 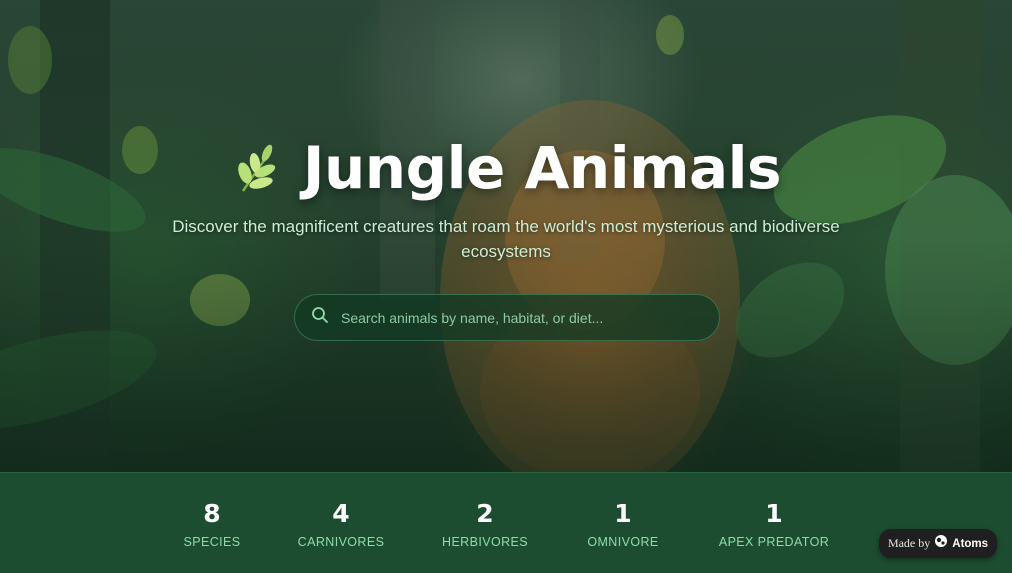 I want to click on stat-label: APEX PREDATOR, so click(x=774, y=542).